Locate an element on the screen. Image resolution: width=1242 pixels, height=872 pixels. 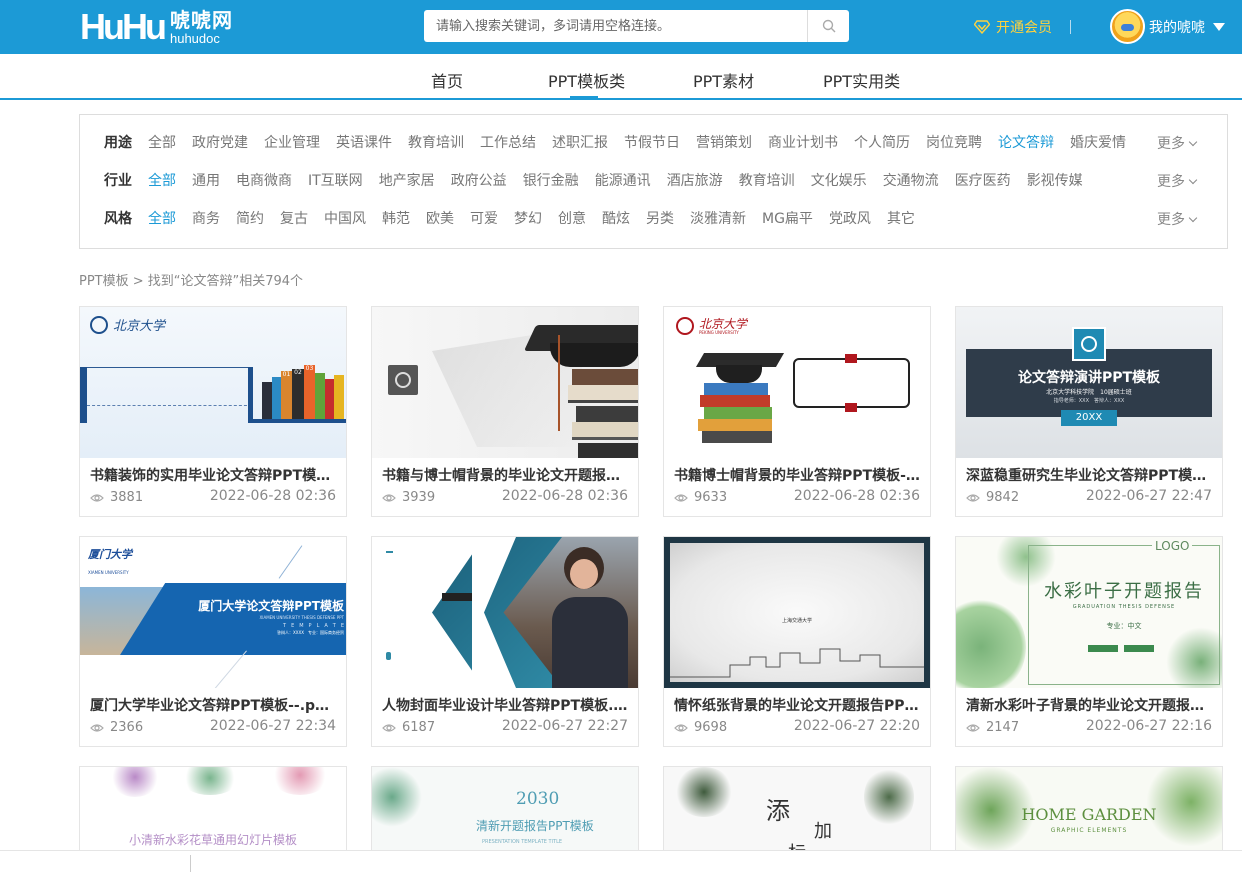
filter-option: 淡雅清新 is located at coordinates (718, 218).